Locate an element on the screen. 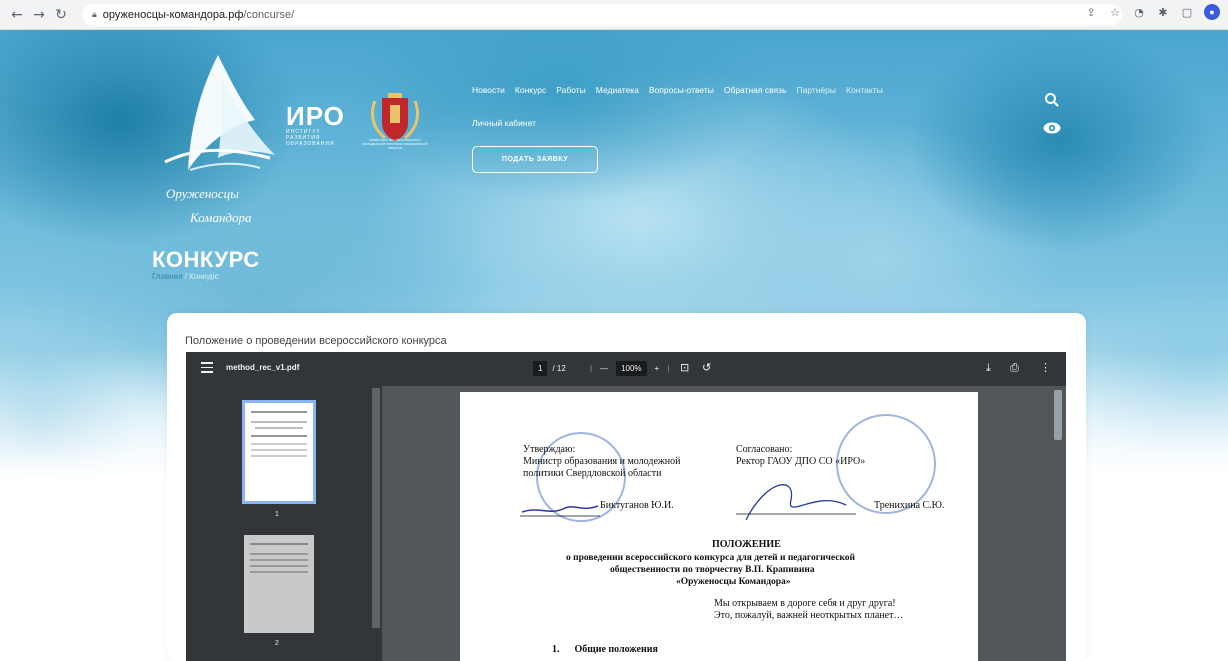 This screenshot has height=661, width=1228. page-total: / 12 is located at coordinates (559, 368).